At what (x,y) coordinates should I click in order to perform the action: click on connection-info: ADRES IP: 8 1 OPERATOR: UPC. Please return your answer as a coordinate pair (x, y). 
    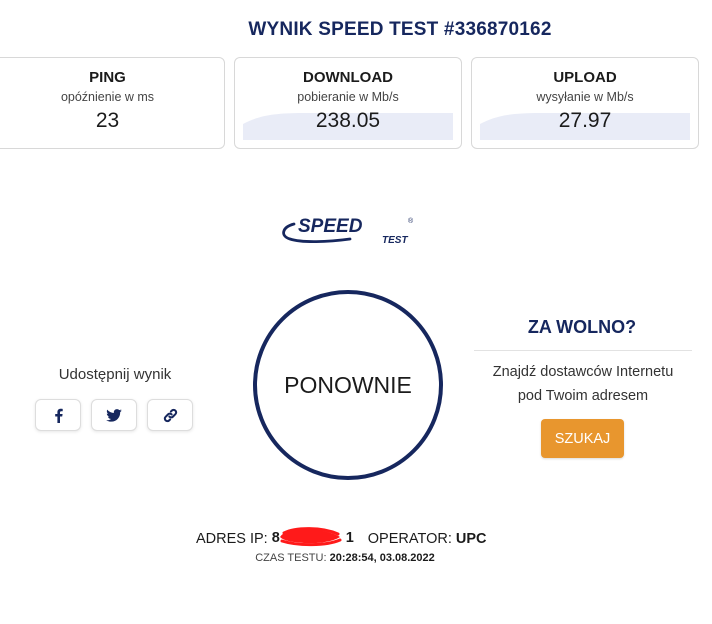
    Looking at the image, I should click on (341, 537).